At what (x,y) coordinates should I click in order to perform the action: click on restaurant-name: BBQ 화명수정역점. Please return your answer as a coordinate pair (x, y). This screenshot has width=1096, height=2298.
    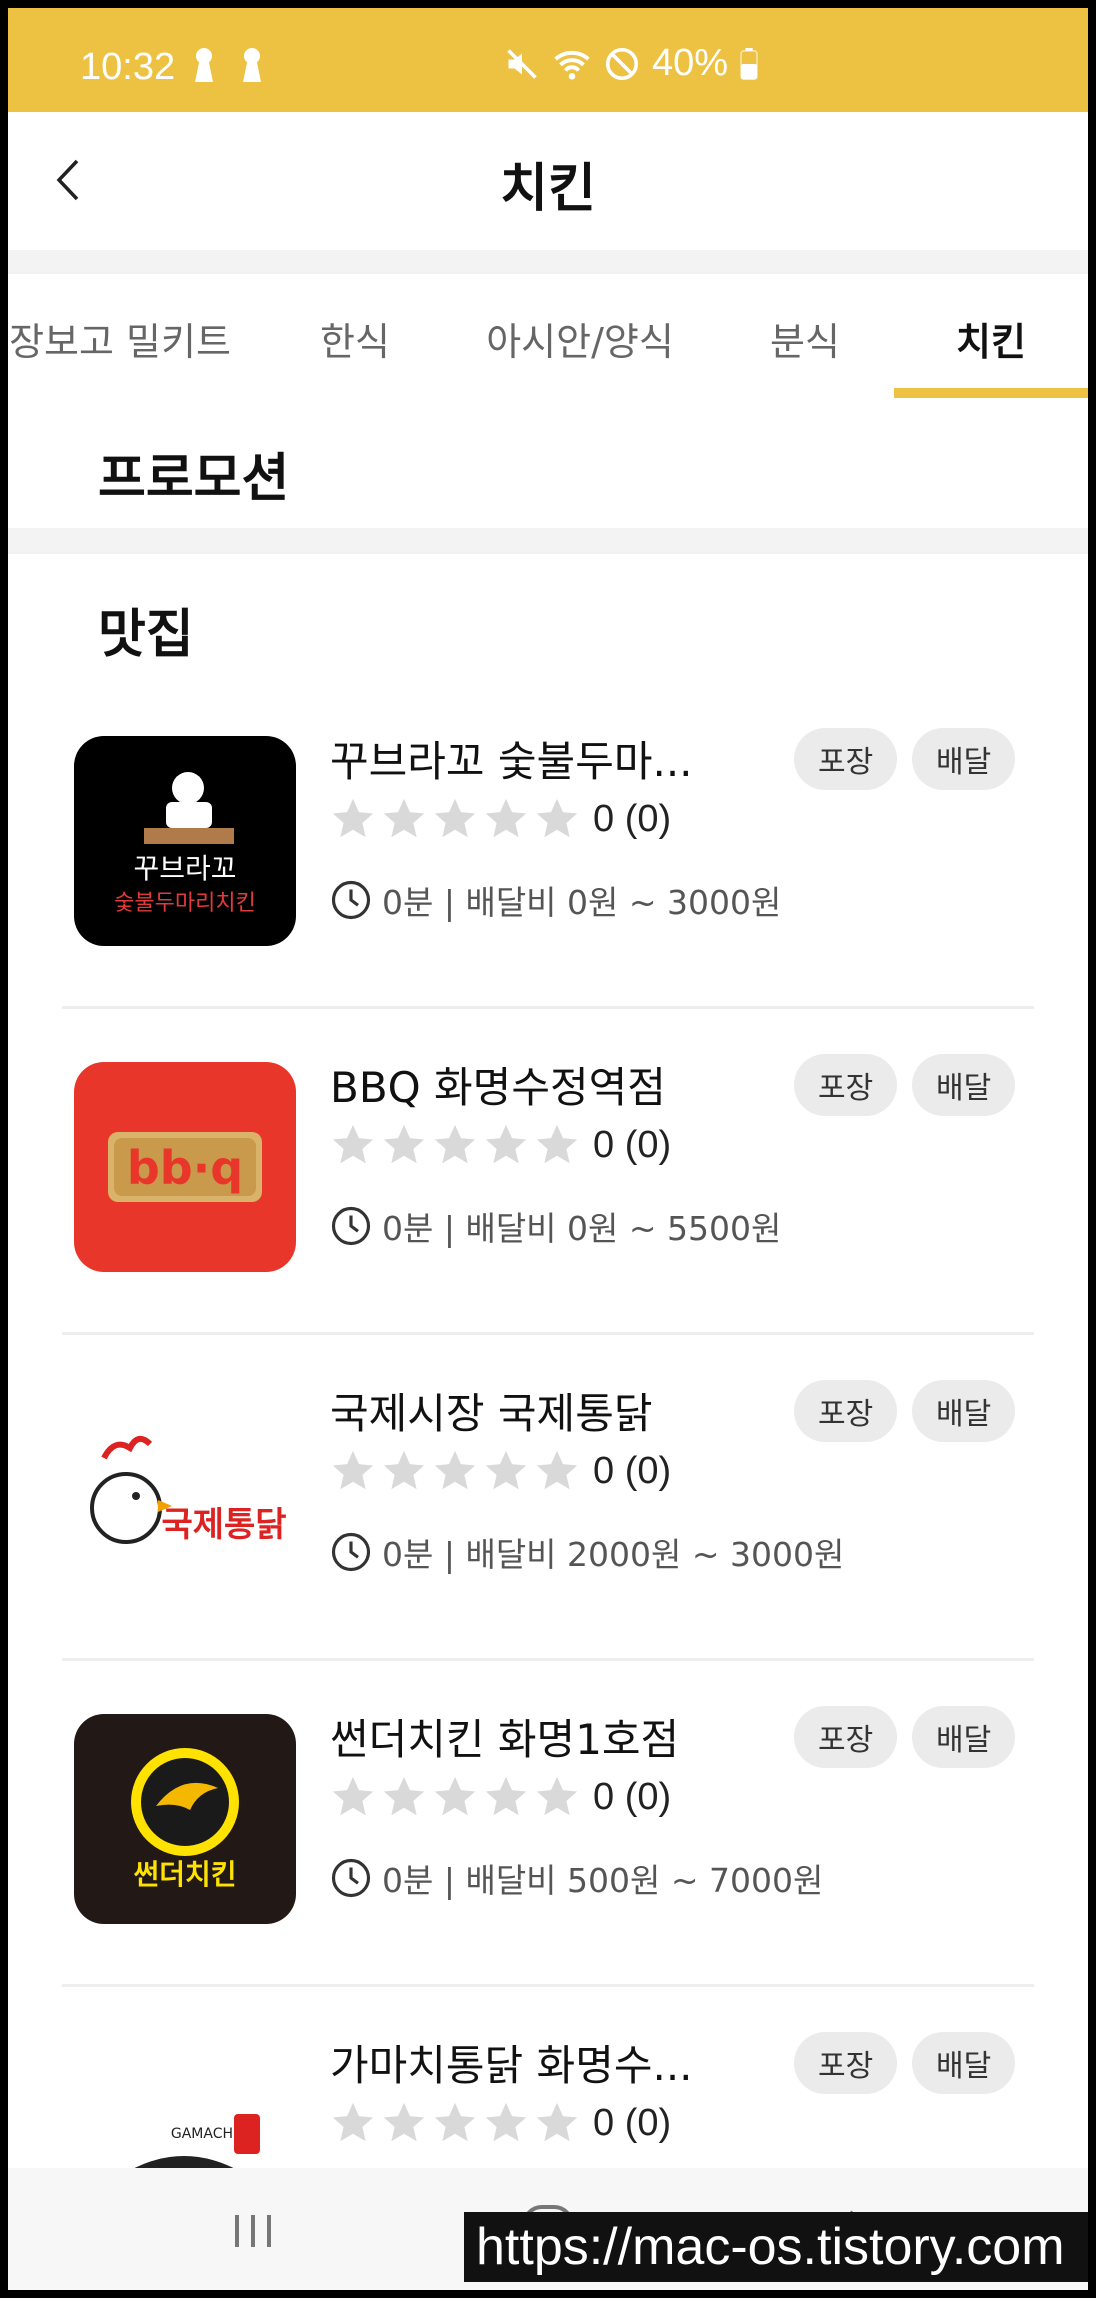
    Looking at the image, I should click on (498, 1087).